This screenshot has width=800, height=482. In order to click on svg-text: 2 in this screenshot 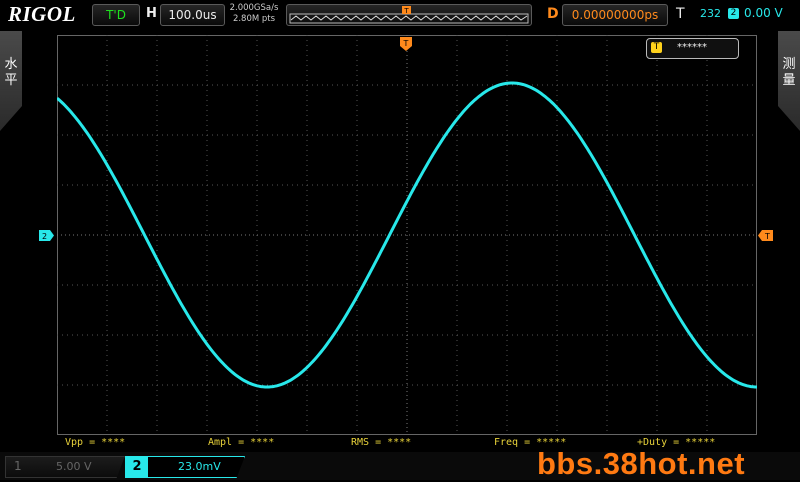, I will do `click(44, 236)`.